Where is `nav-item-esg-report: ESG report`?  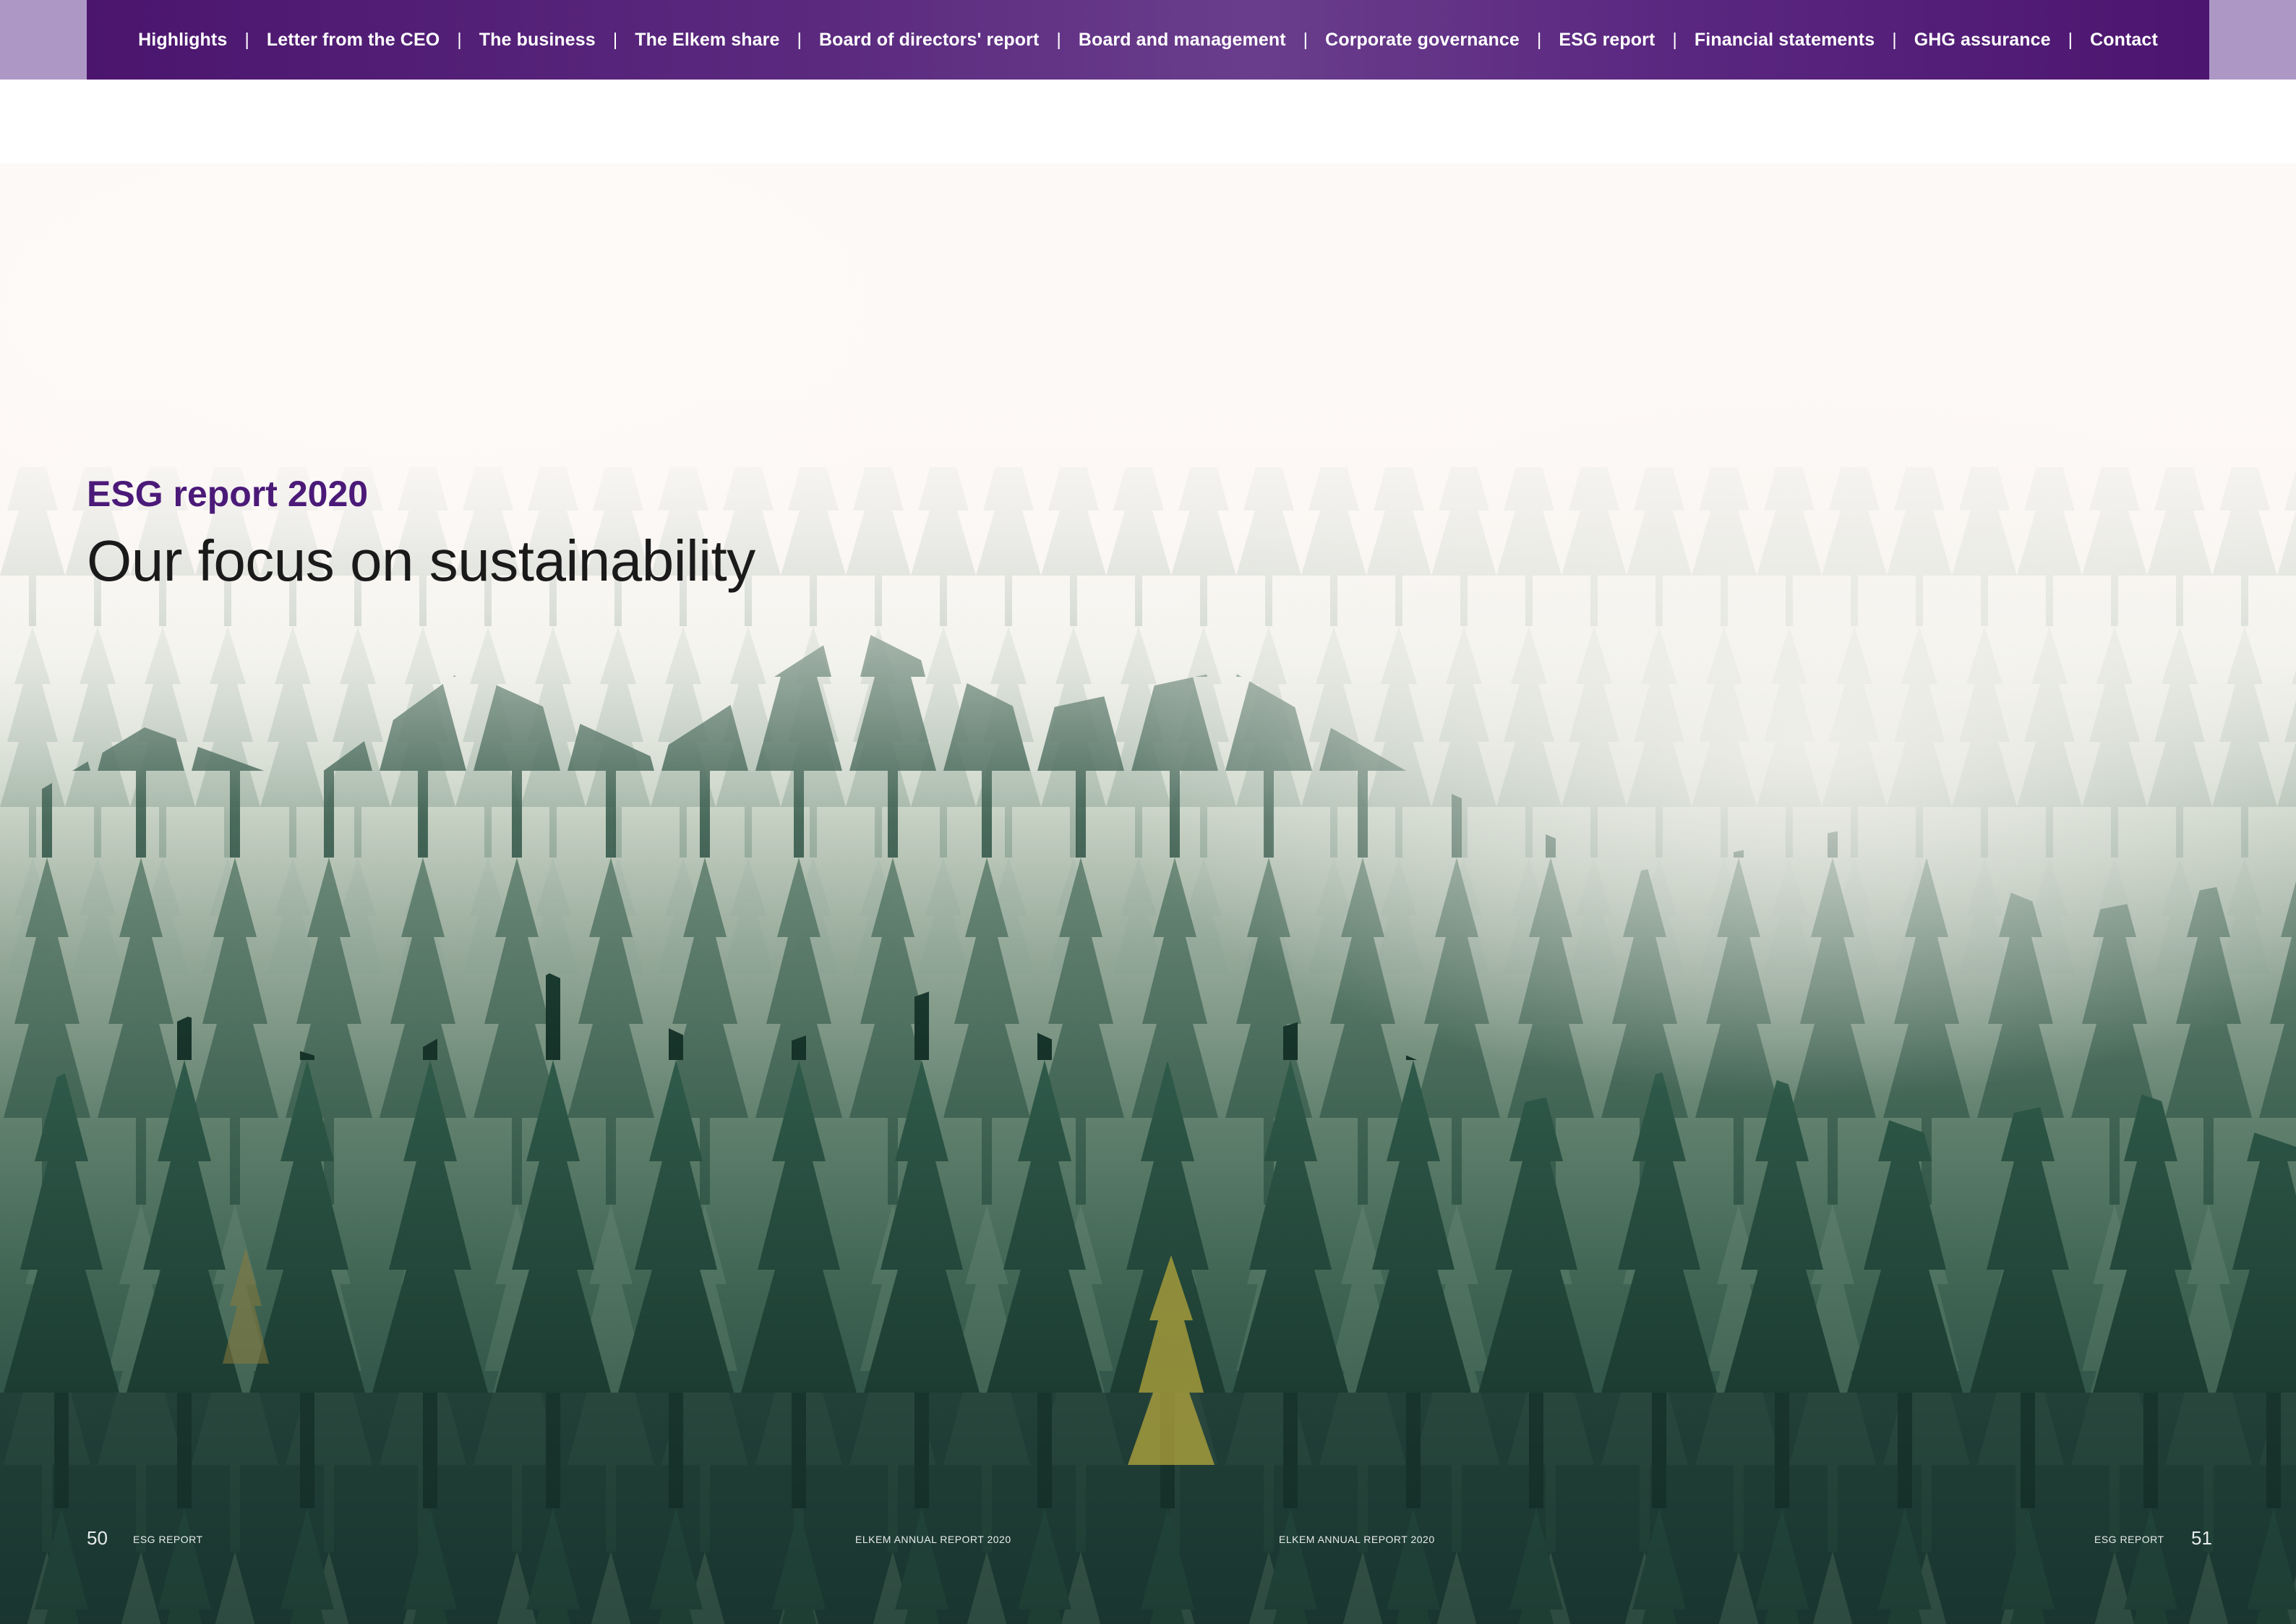 nav-item-esg-report: ESG report is located at coordinates (1607, 40).